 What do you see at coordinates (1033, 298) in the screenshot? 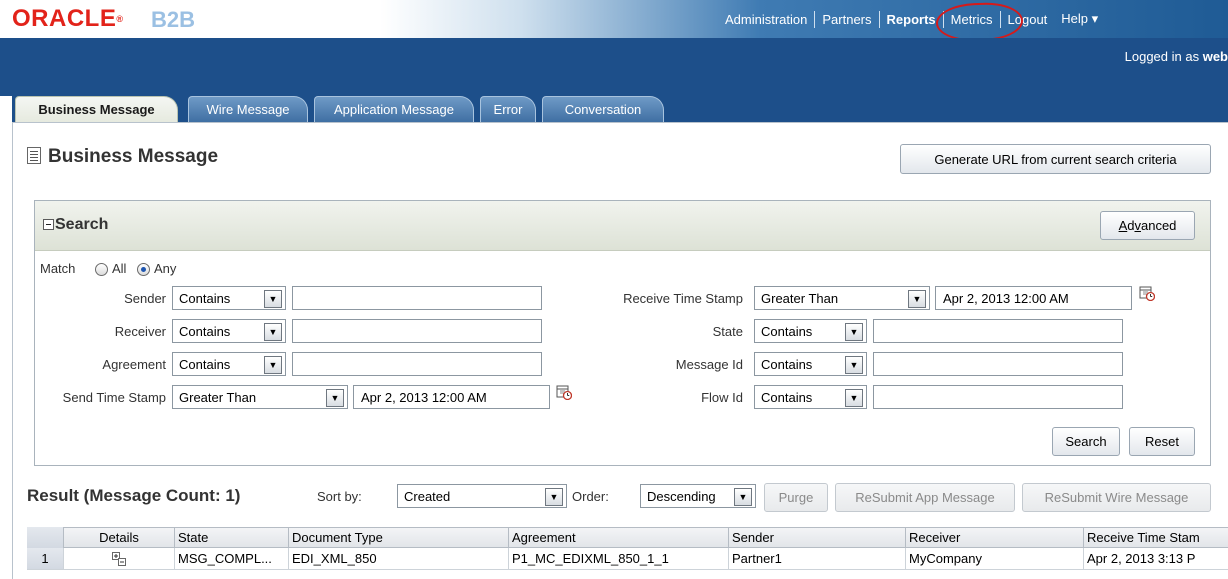
I see `receive-time-stamp-input: Apr 2, 2013 12:00 AM` at bounding box center [1033, 298].